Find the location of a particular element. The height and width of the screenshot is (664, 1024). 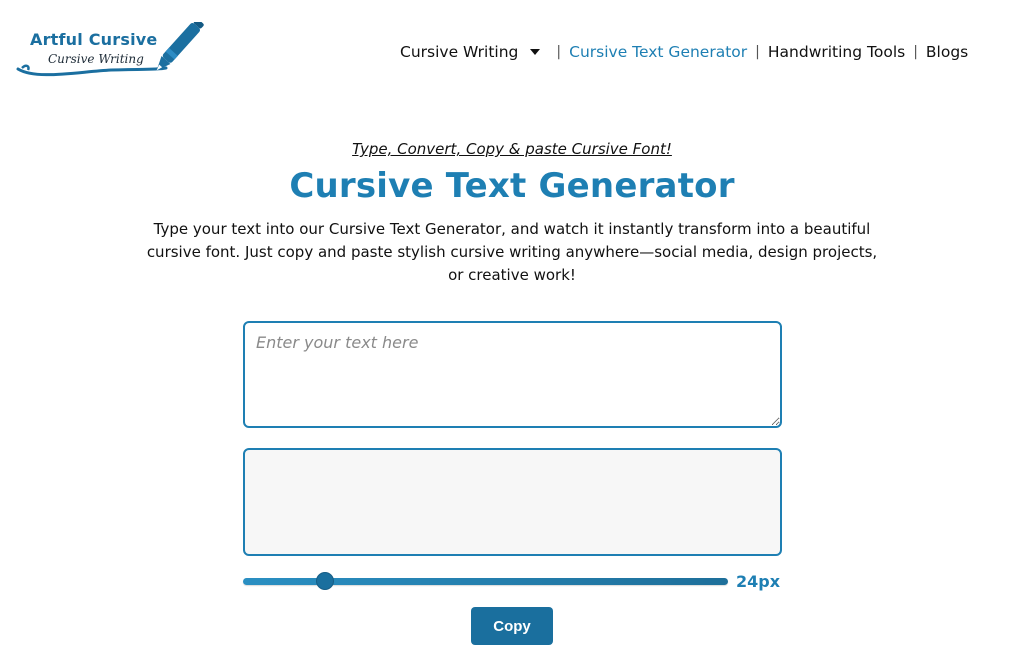

nav-item-cursive-text-generator: Cursive Text Generator is located at coordinates (658, 52).